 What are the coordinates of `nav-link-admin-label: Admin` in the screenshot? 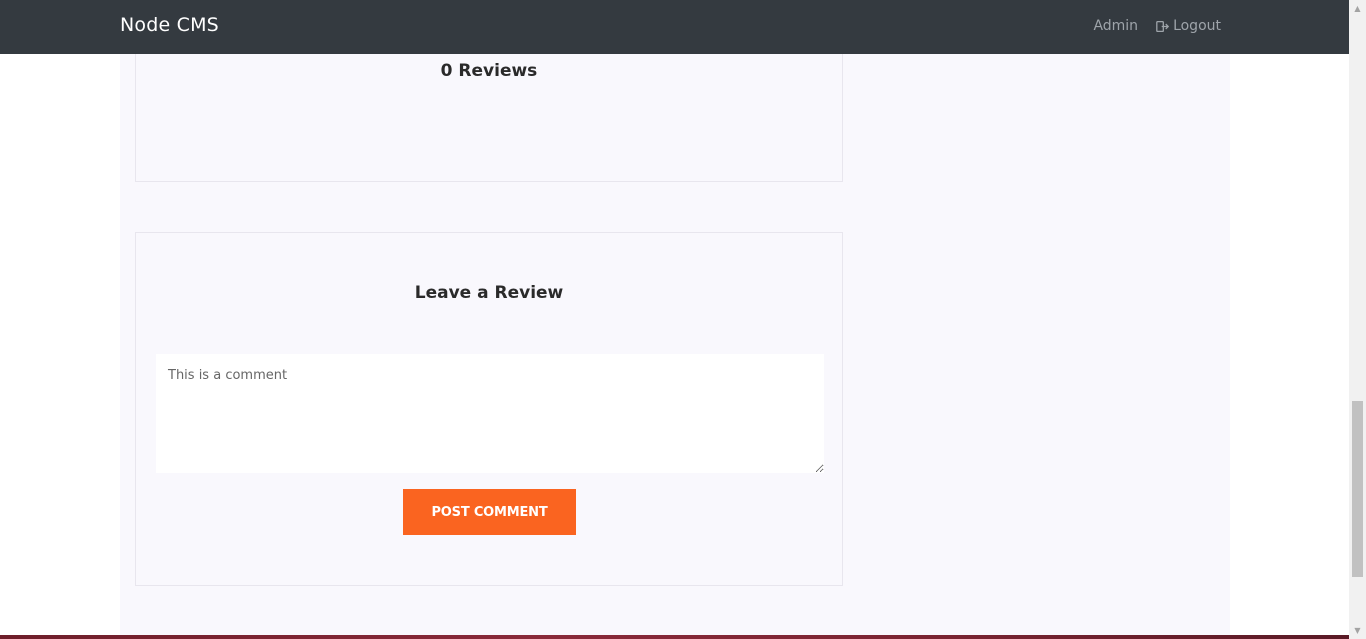 It's located at (1116, 26).